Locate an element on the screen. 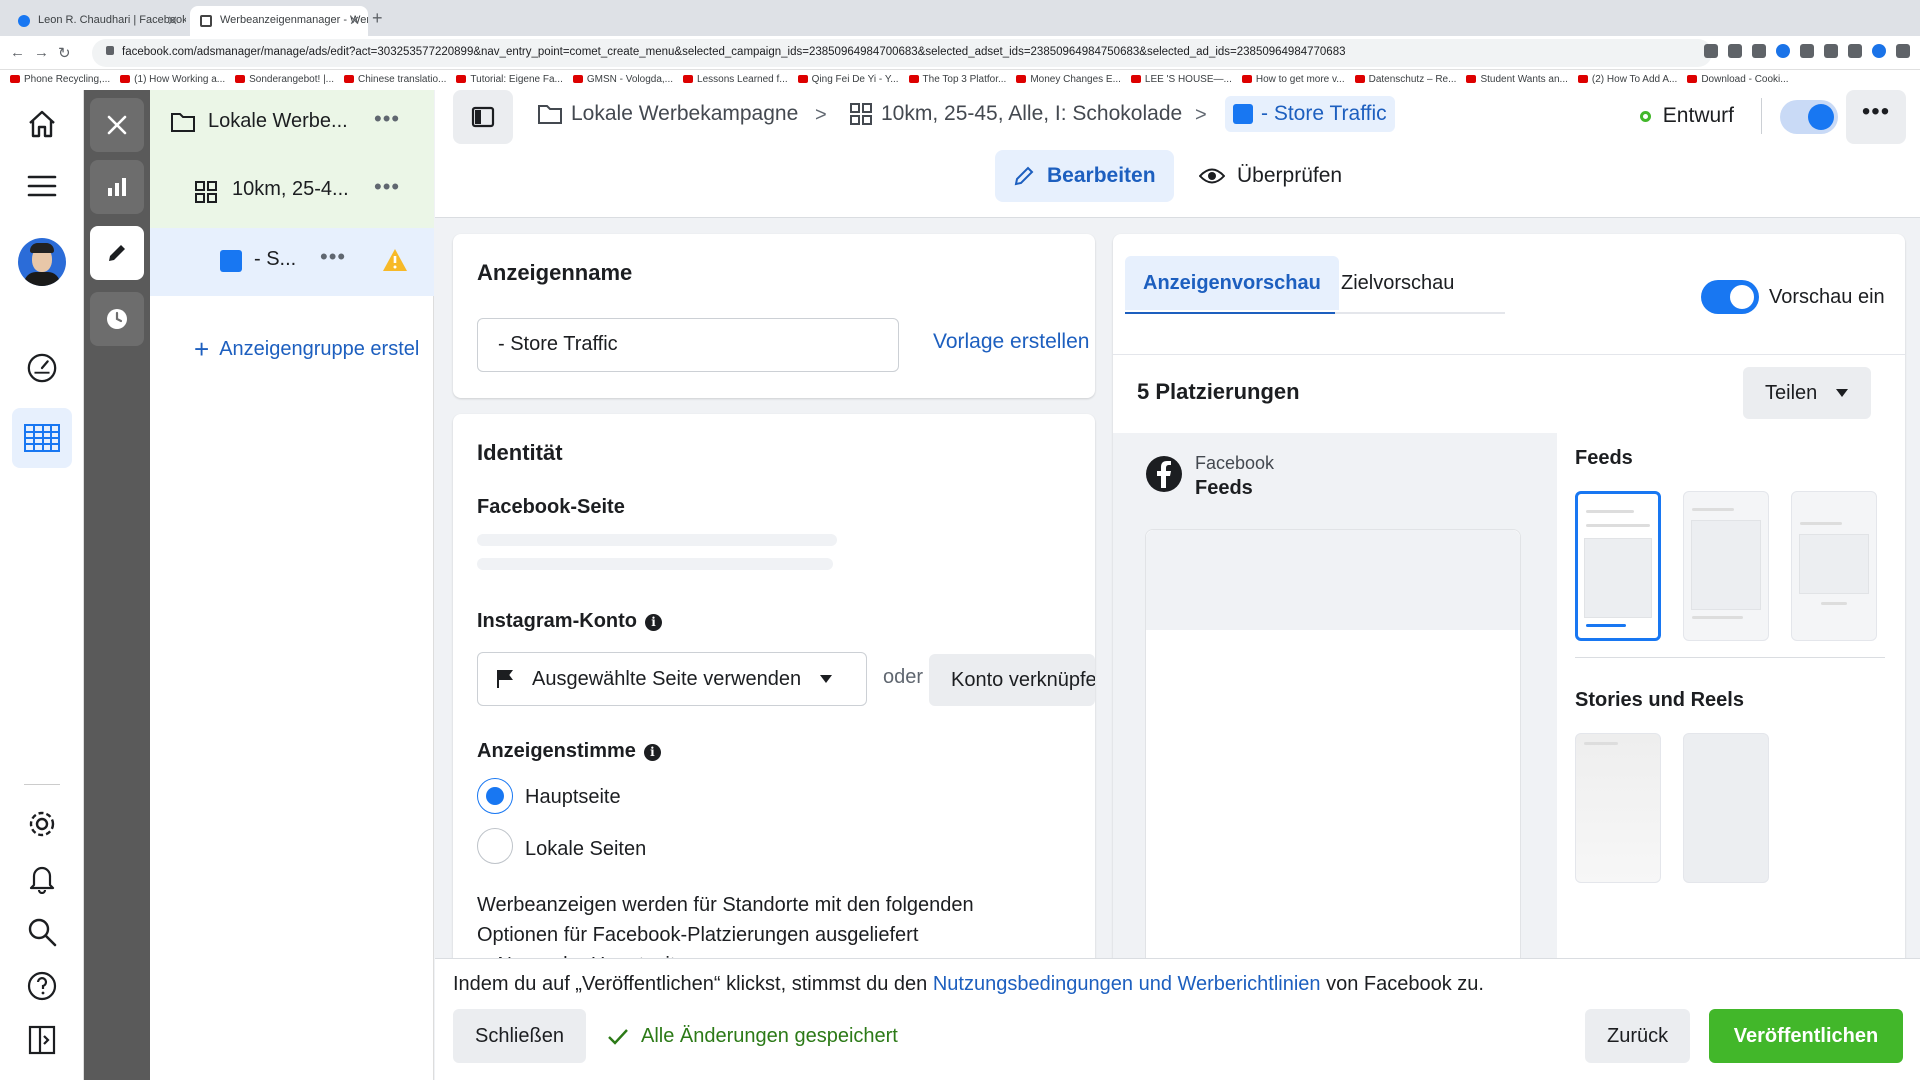 Image resolution: width=1920 pixels, height=1080 pixels. avatar is located at coordinates (42, 262).